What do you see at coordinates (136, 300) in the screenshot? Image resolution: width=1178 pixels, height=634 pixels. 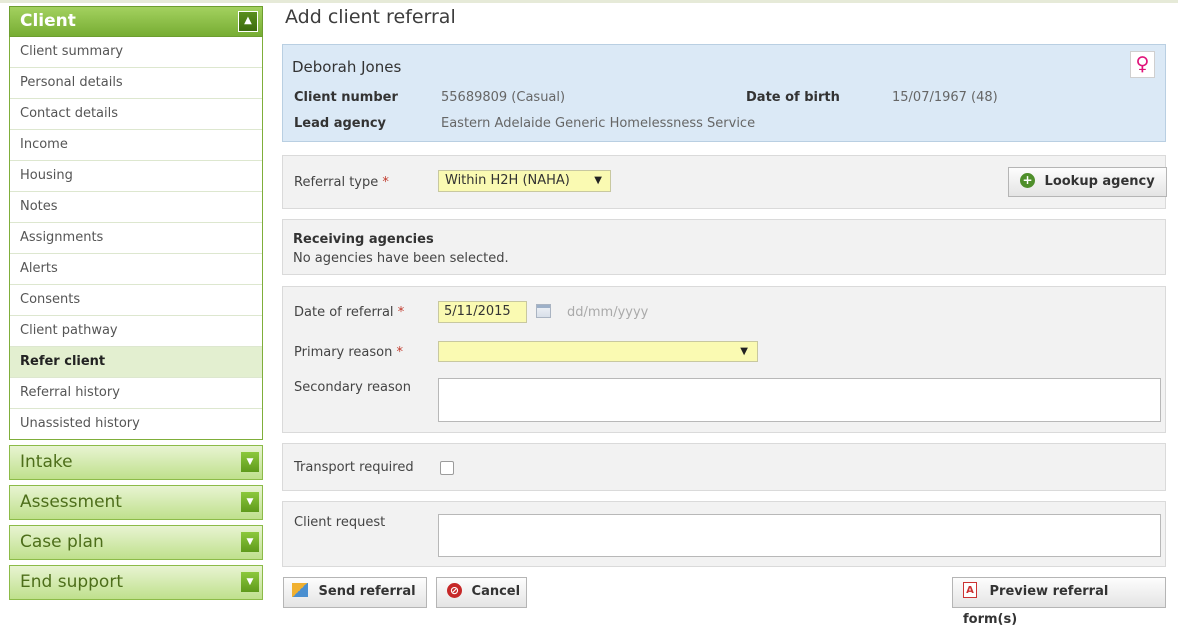 I see `sidebar-item-consents: Consents` at bounding box center [136, 300].